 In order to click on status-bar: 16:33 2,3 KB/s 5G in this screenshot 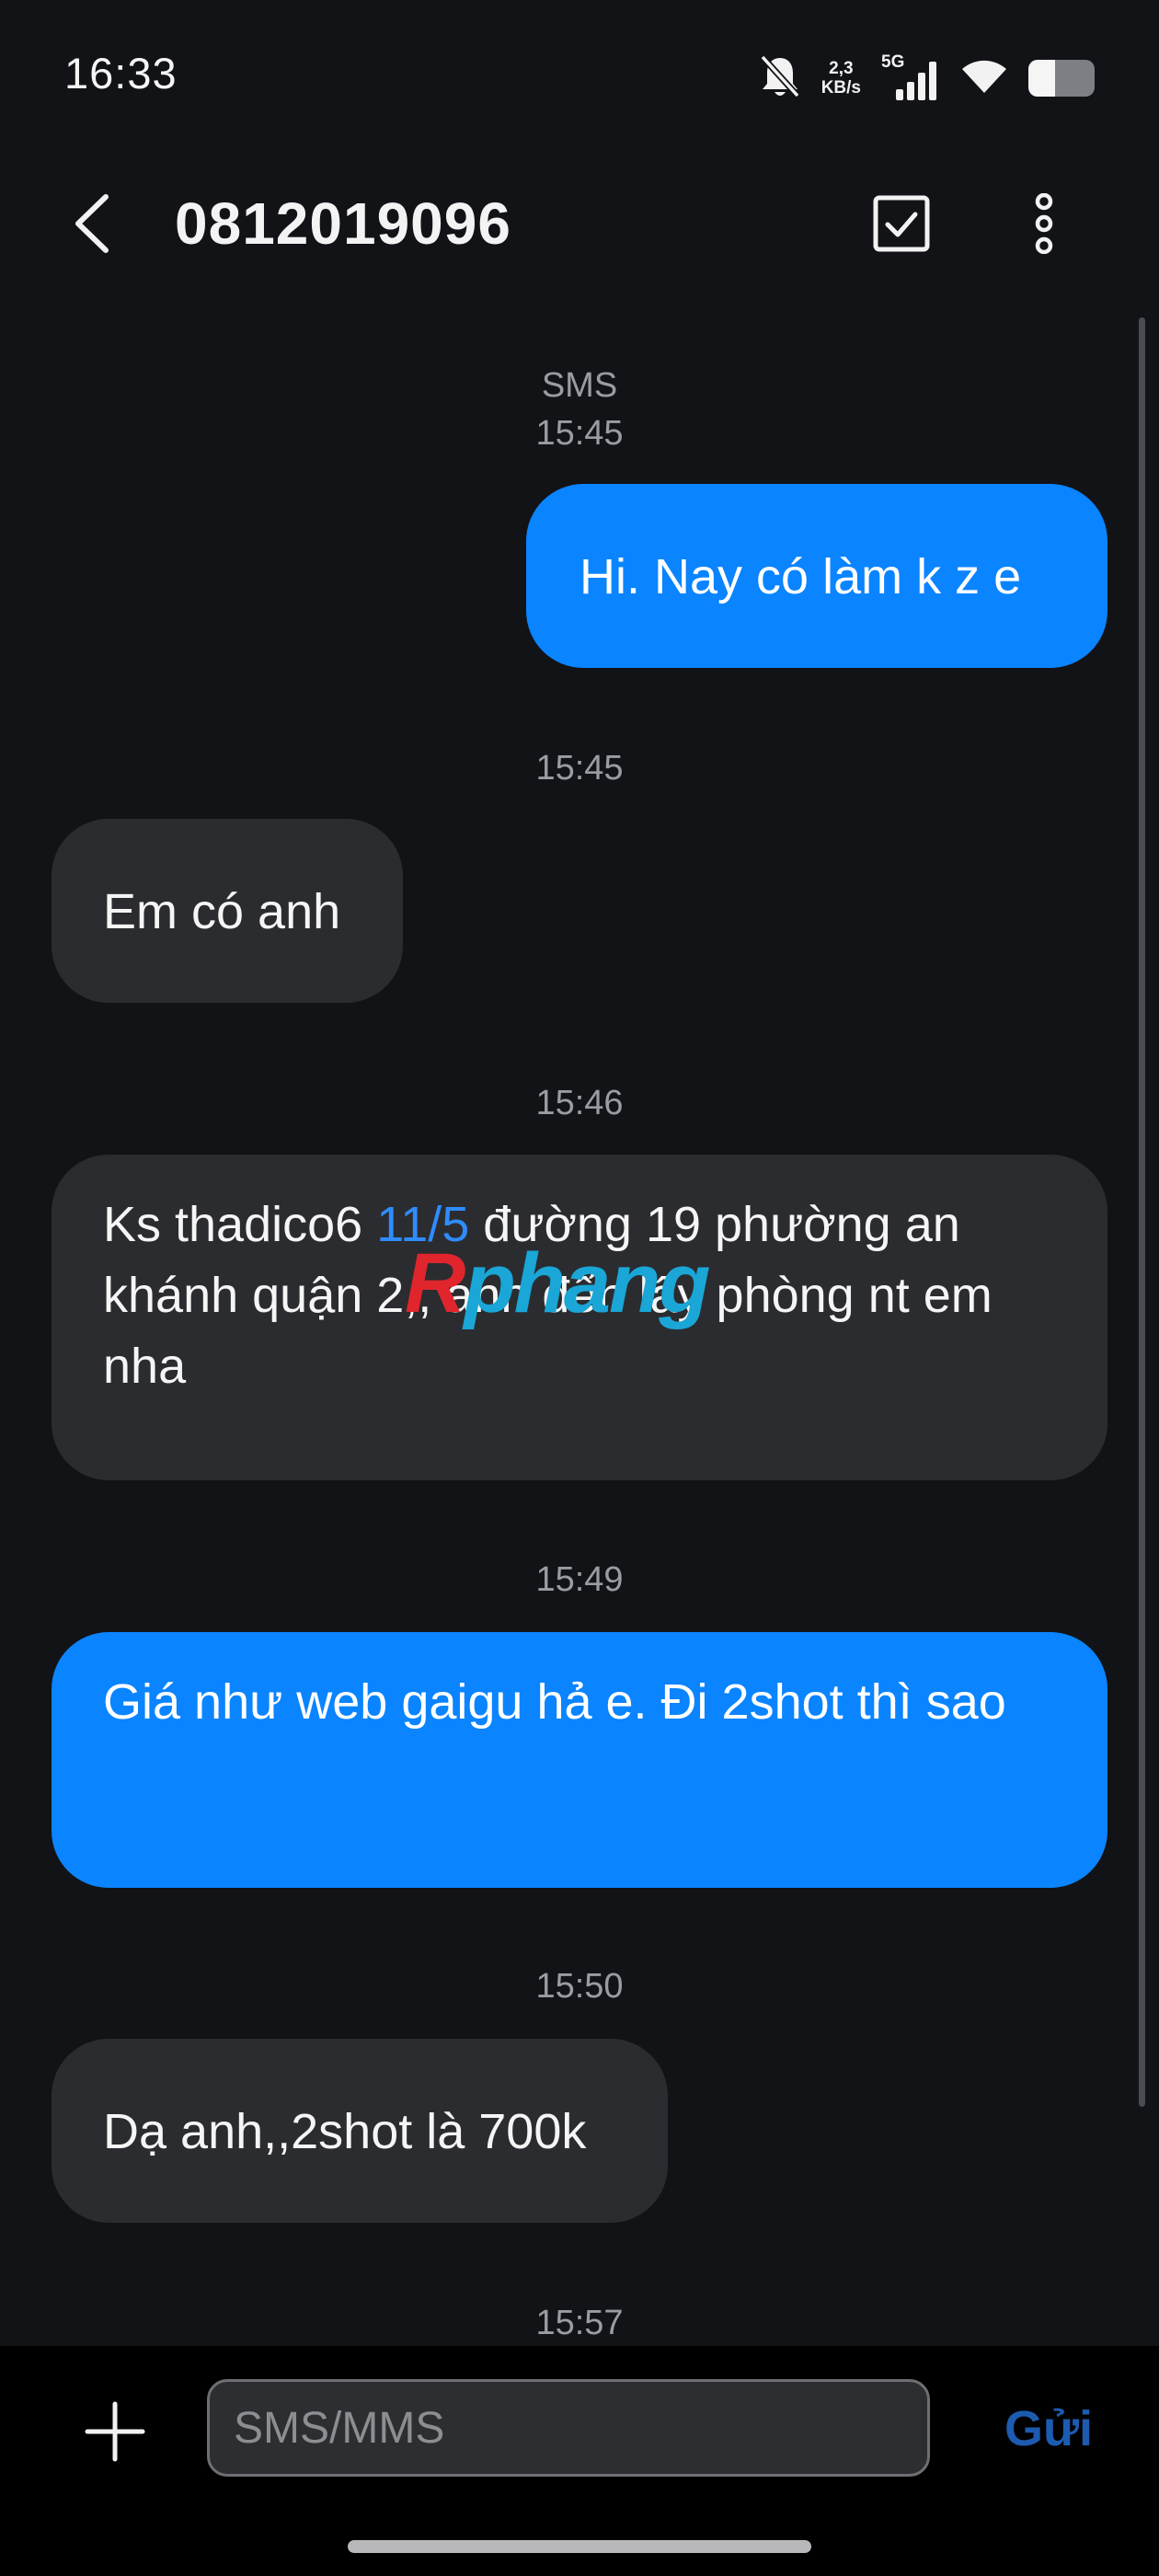, I will do `click(579, 69)`.